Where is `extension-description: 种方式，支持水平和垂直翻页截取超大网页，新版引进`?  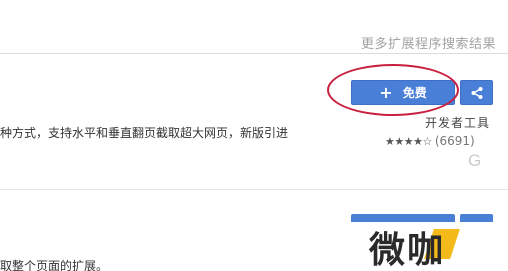 extension-description: 种方式，支持水平和垂直翻页截取超大网页，新版引进 is located at coordinates (144, 133).